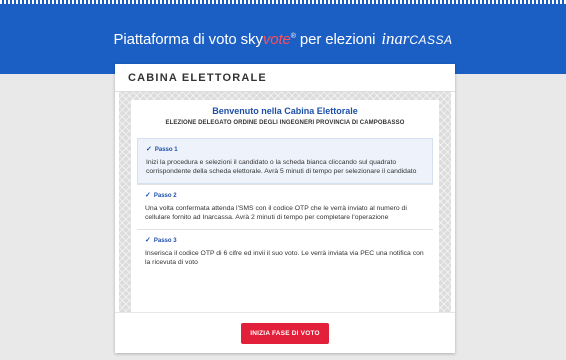 The height and width of the screenshot is (360, 566). What do you see at coordinates (175, 39) in the screenshot?
I see `header-title: Piattaforma di voto` at bounding box center [175, 39].